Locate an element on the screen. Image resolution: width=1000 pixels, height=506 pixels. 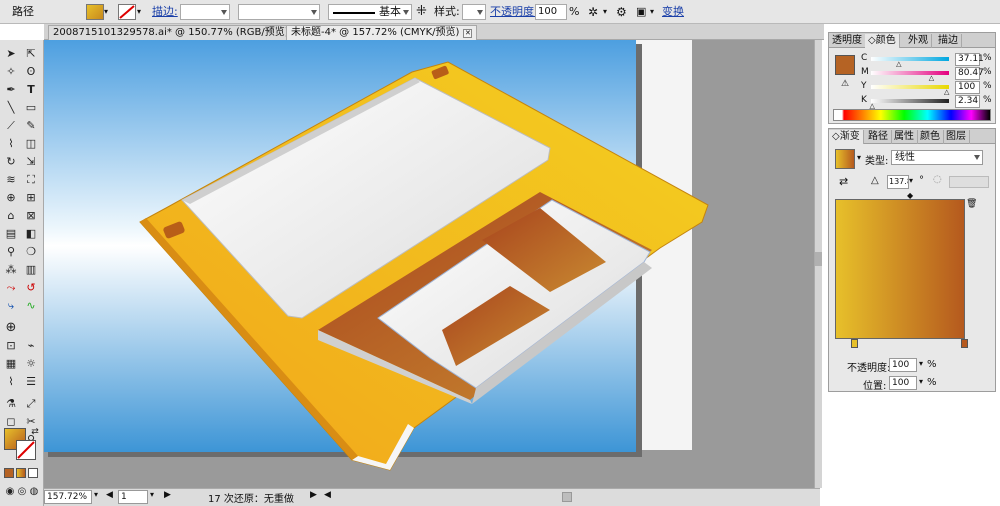
mesh-icon: ⊠ is located at coordinates (31, 216).